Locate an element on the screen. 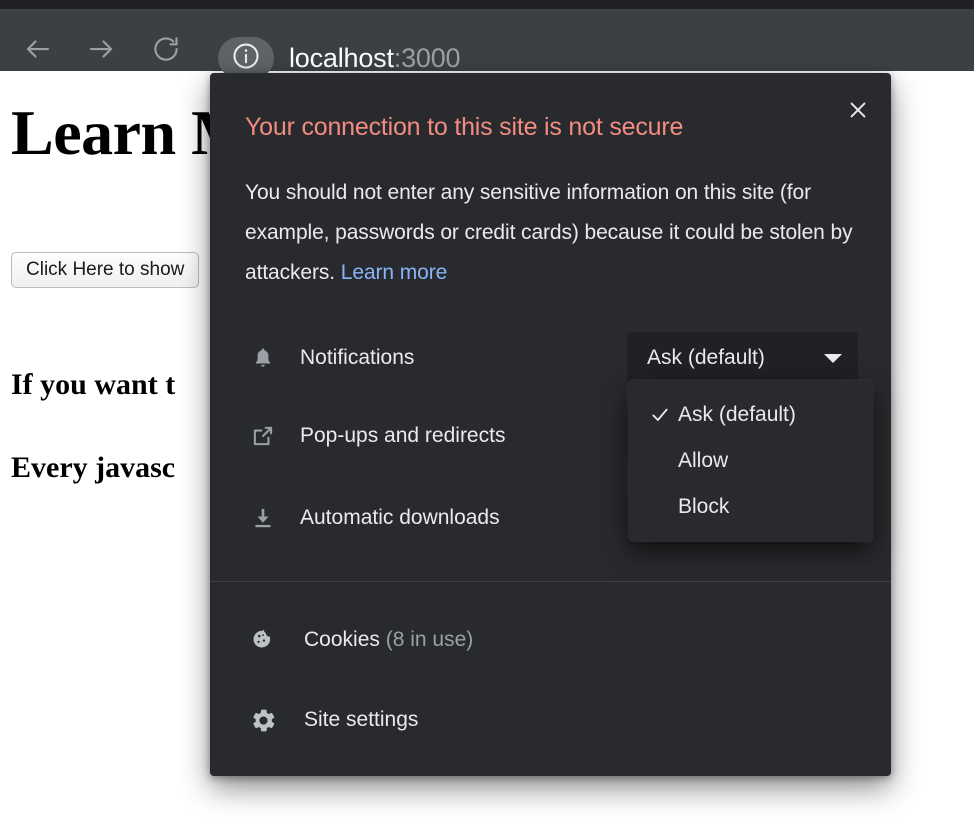 This screenshot has width=974, height=822. check-icon is located at coordinates (664, 415).